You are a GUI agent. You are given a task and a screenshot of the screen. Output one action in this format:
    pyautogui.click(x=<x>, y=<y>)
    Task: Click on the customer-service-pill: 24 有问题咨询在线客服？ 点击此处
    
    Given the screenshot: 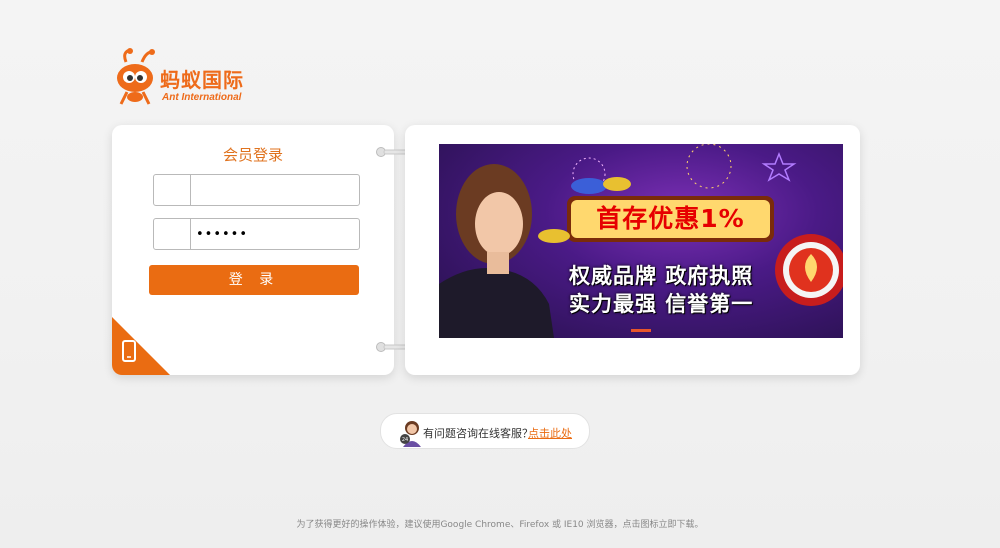 What is the action you would take?
    pyautogui.click(x=485, y=431)
    